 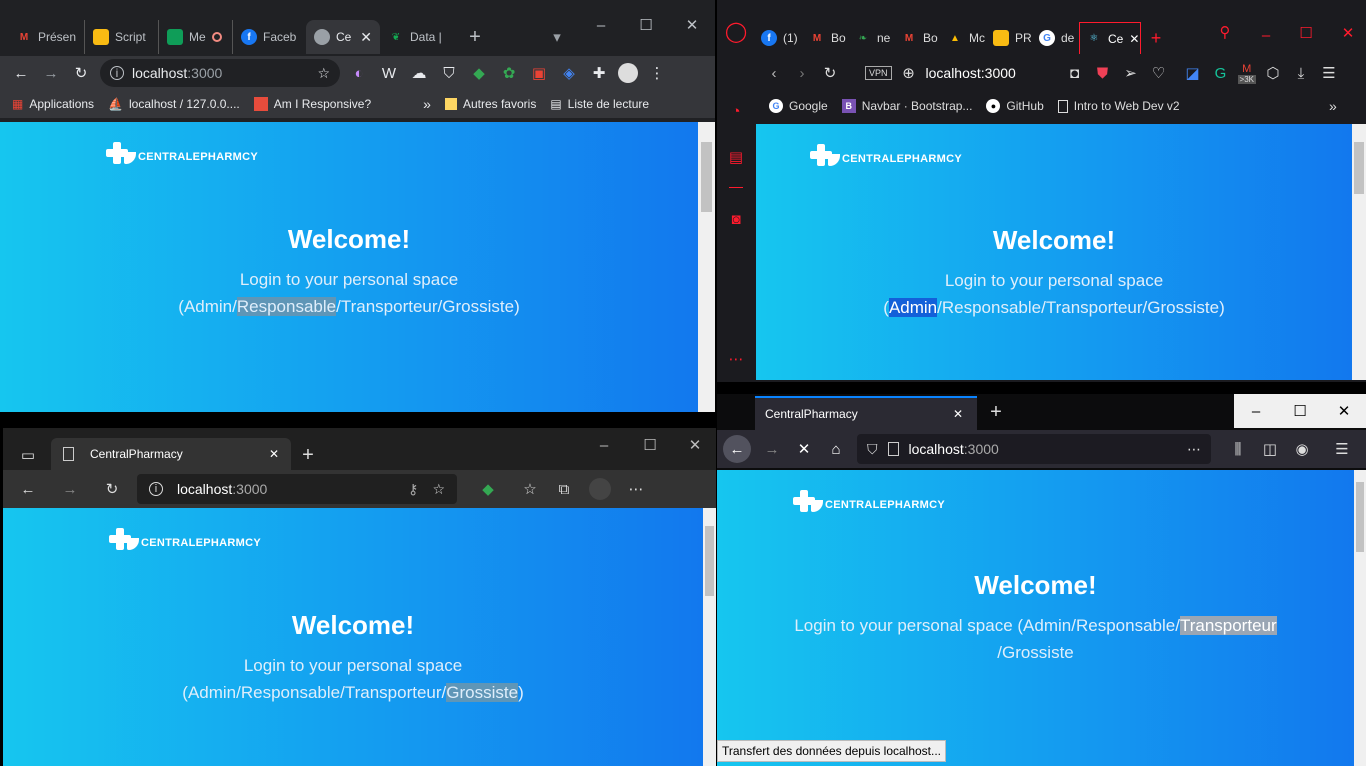 I want to click on bookmark-intro: Intro to Web Dev v2, so click(x=1118, y=106).